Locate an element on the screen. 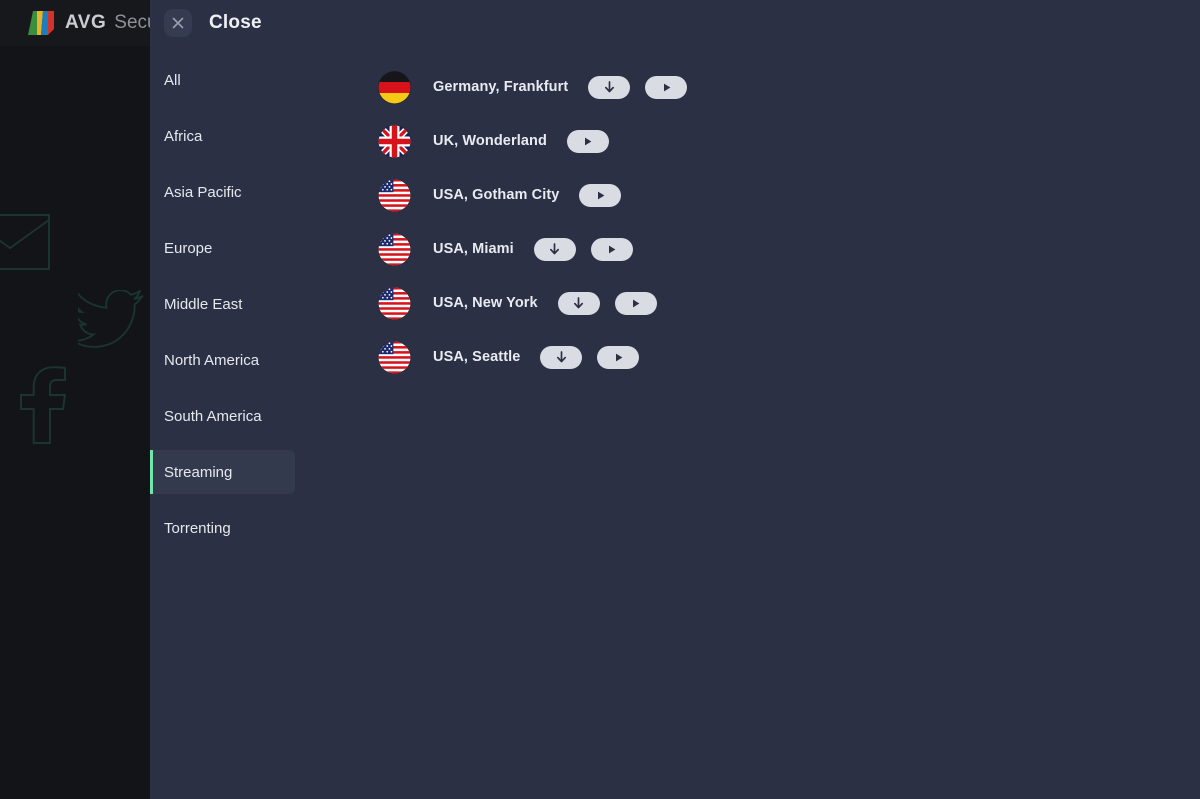 Image resolution: width=1200 pixels, height=799 pixels. server-row: UK, Wonderland is located at coordinates (789, 141).